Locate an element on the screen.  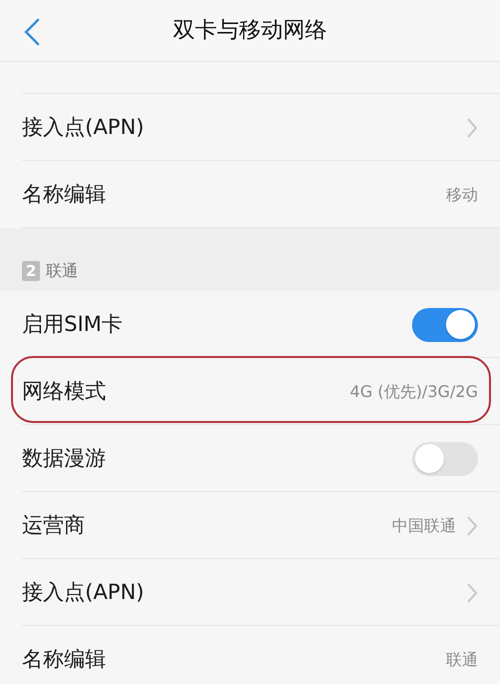
setting-label: 网络模式 is located at coordinates (64, 391).